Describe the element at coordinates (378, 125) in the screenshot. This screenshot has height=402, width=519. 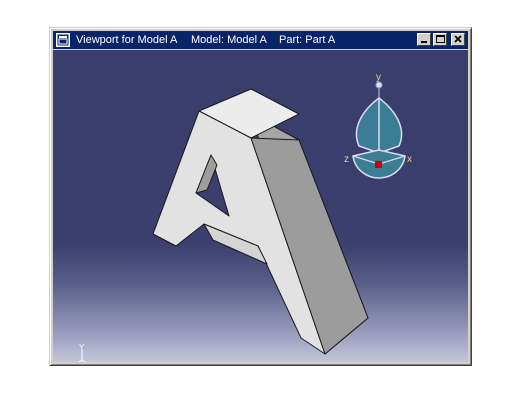
I see `view-compass: y z x` at that location.